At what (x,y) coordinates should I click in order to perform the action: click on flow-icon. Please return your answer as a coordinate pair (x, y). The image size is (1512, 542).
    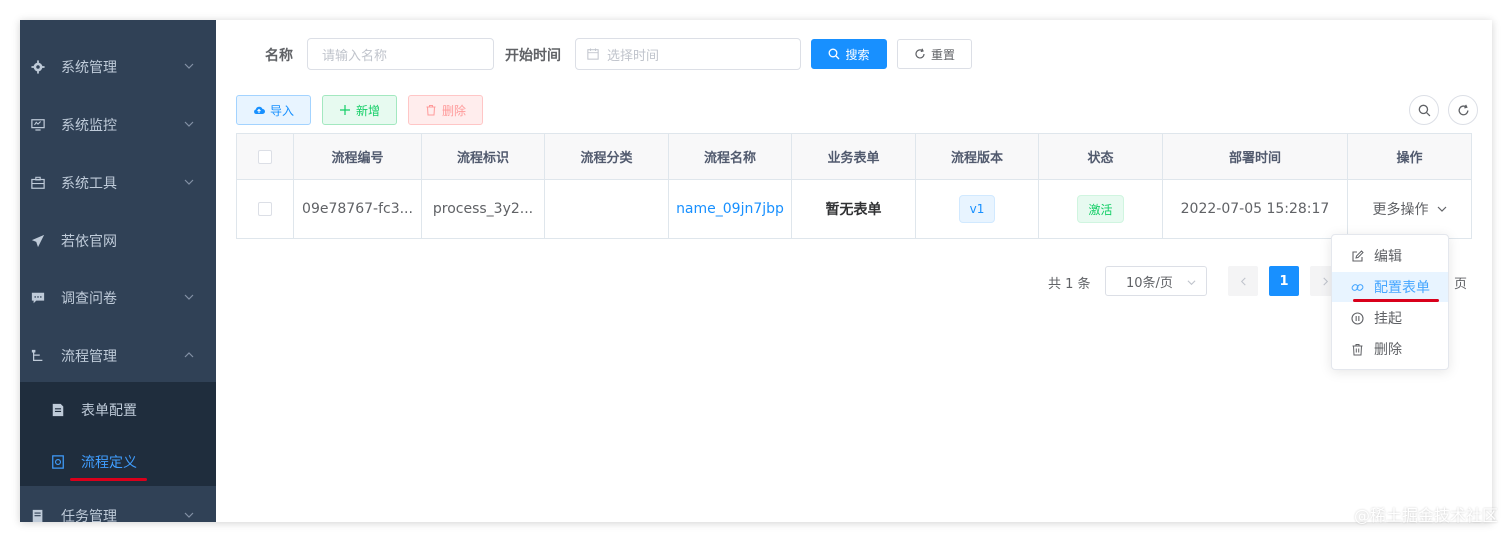
    Looking at the image, I should click on (38, 356).